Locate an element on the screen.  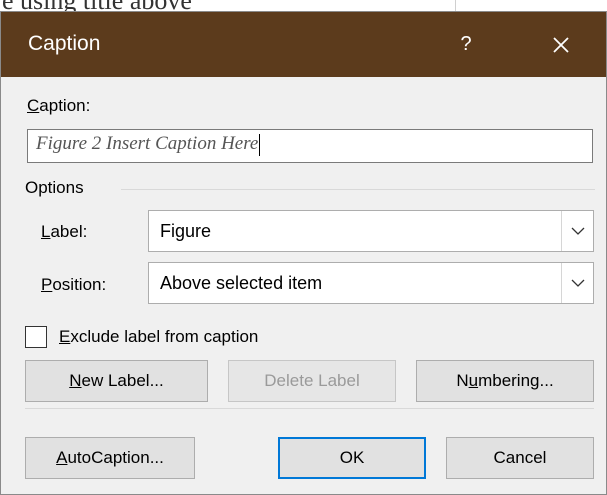
title-bar: Caption ? is located at coordinates (303, 44).